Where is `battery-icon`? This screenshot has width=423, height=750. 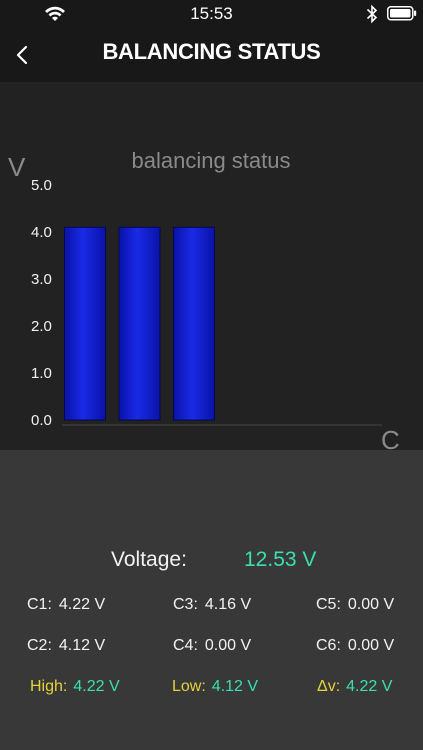
battery-icon is located at coordinates (402, 13).